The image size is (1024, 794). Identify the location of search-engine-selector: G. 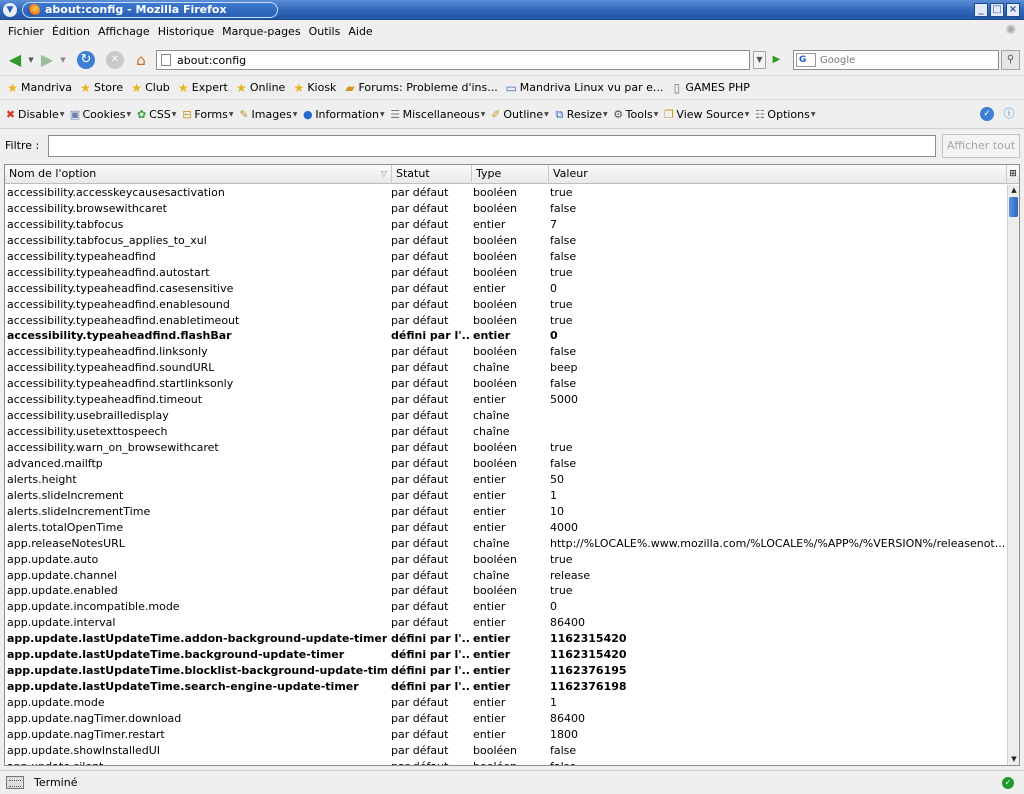
(806, 60).